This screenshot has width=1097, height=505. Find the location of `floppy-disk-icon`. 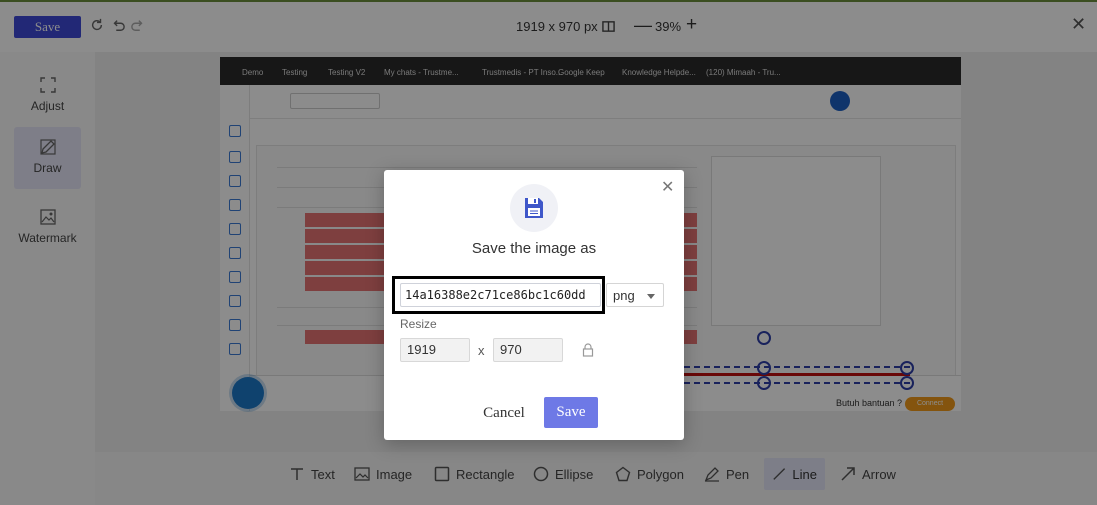

floppy-disk-icon is located at coordinates (534, 208).